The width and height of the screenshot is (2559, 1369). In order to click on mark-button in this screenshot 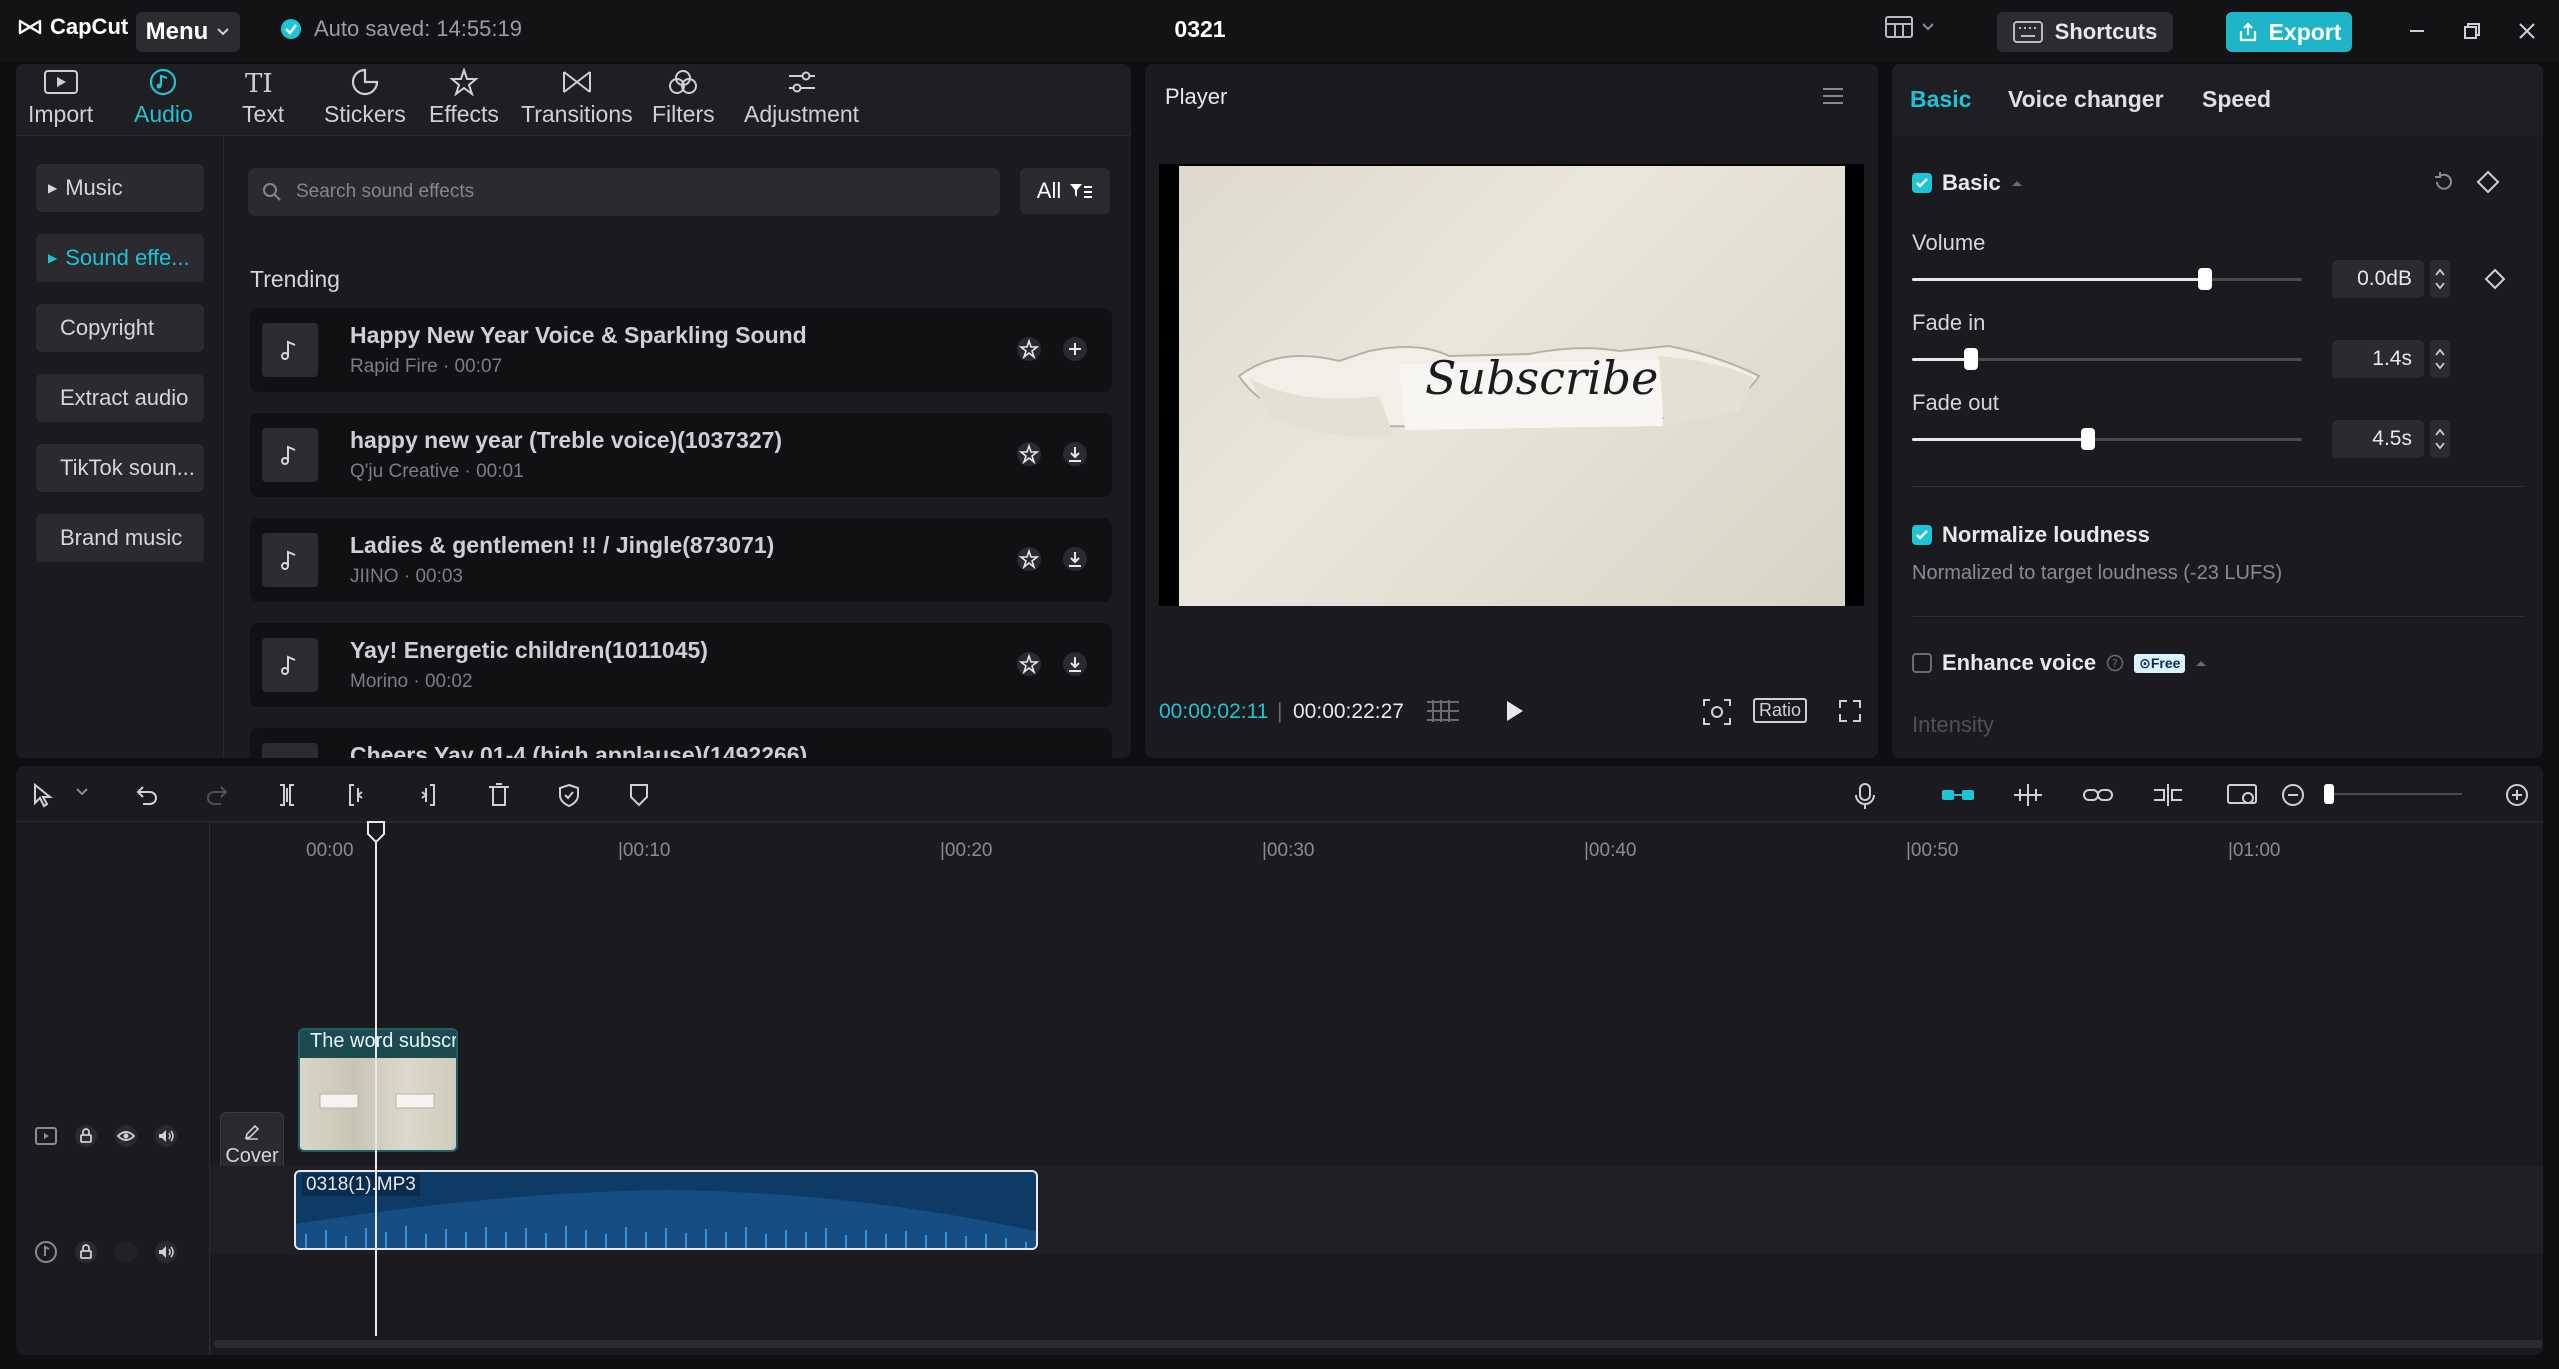, I will do `click(569, 795)`.